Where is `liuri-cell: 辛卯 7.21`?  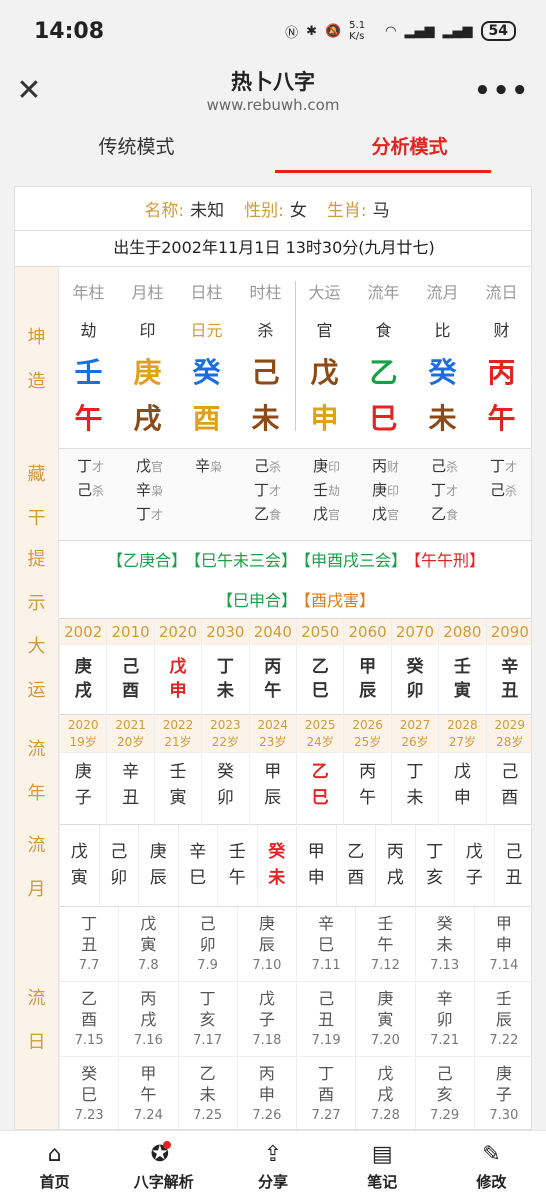
liuri-cell: 辛卯 7.21 is located at coordinates (444, 1019).